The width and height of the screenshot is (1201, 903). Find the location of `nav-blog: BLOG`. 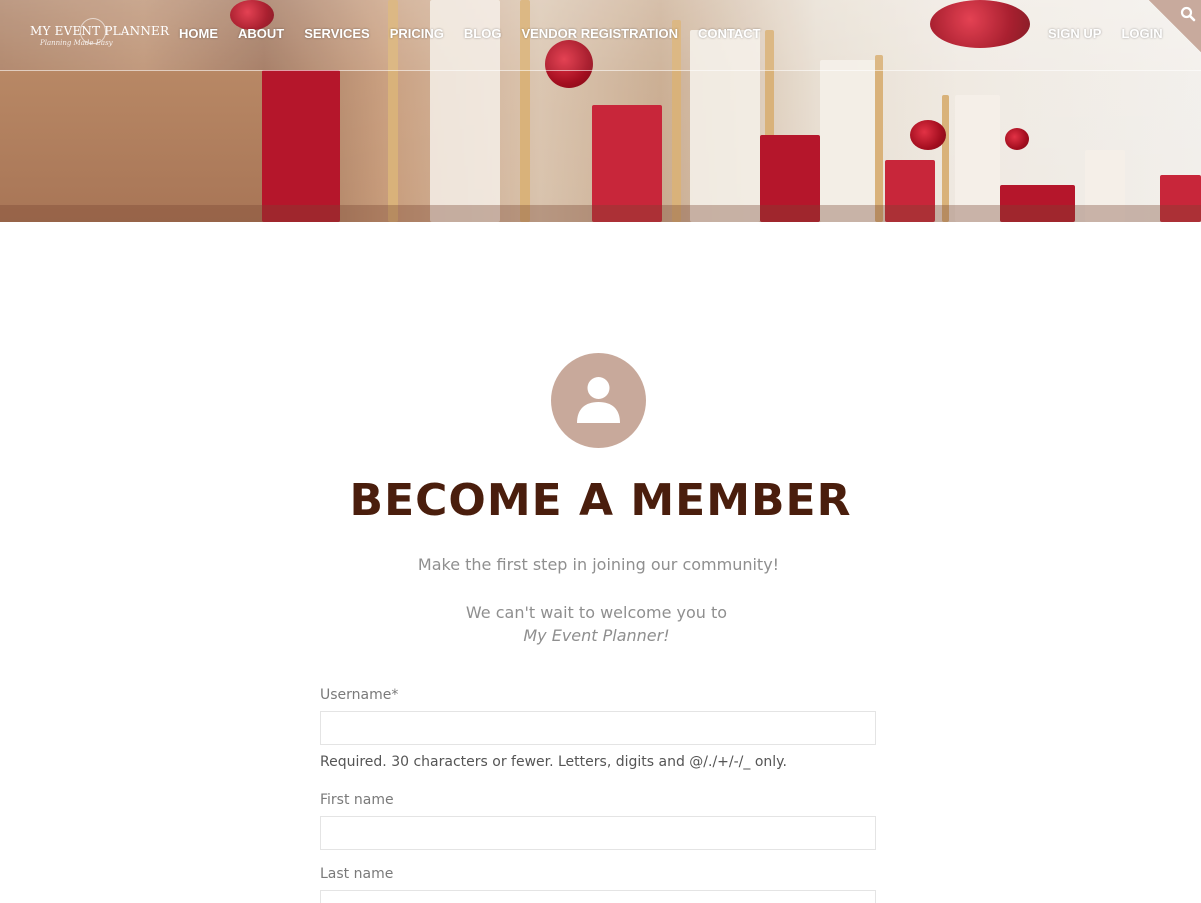

nav-blog: BLOG is located at coordinates (483, 33).